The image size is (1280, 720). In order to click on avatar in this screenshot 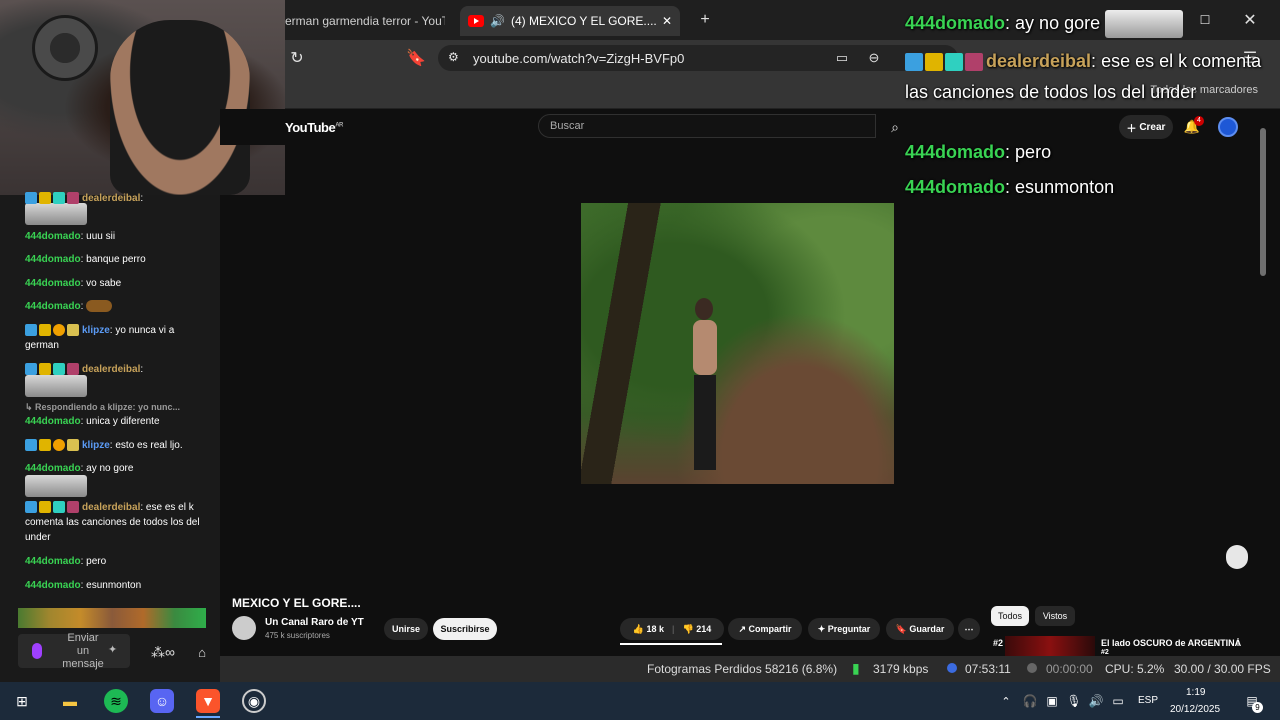, I will do `click(1228, 127)`.